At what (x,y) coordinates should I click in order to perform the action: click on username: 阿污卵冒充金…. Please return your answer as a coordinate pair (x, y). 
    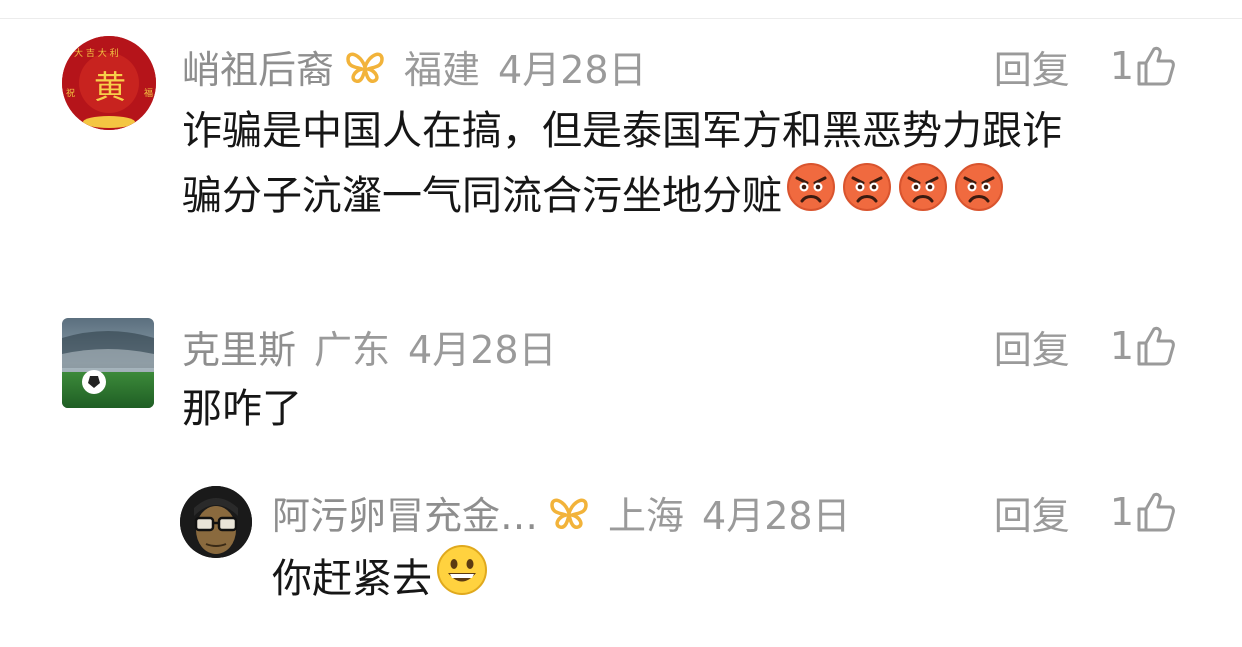
    Looking at the image, I should click on (405, 512).